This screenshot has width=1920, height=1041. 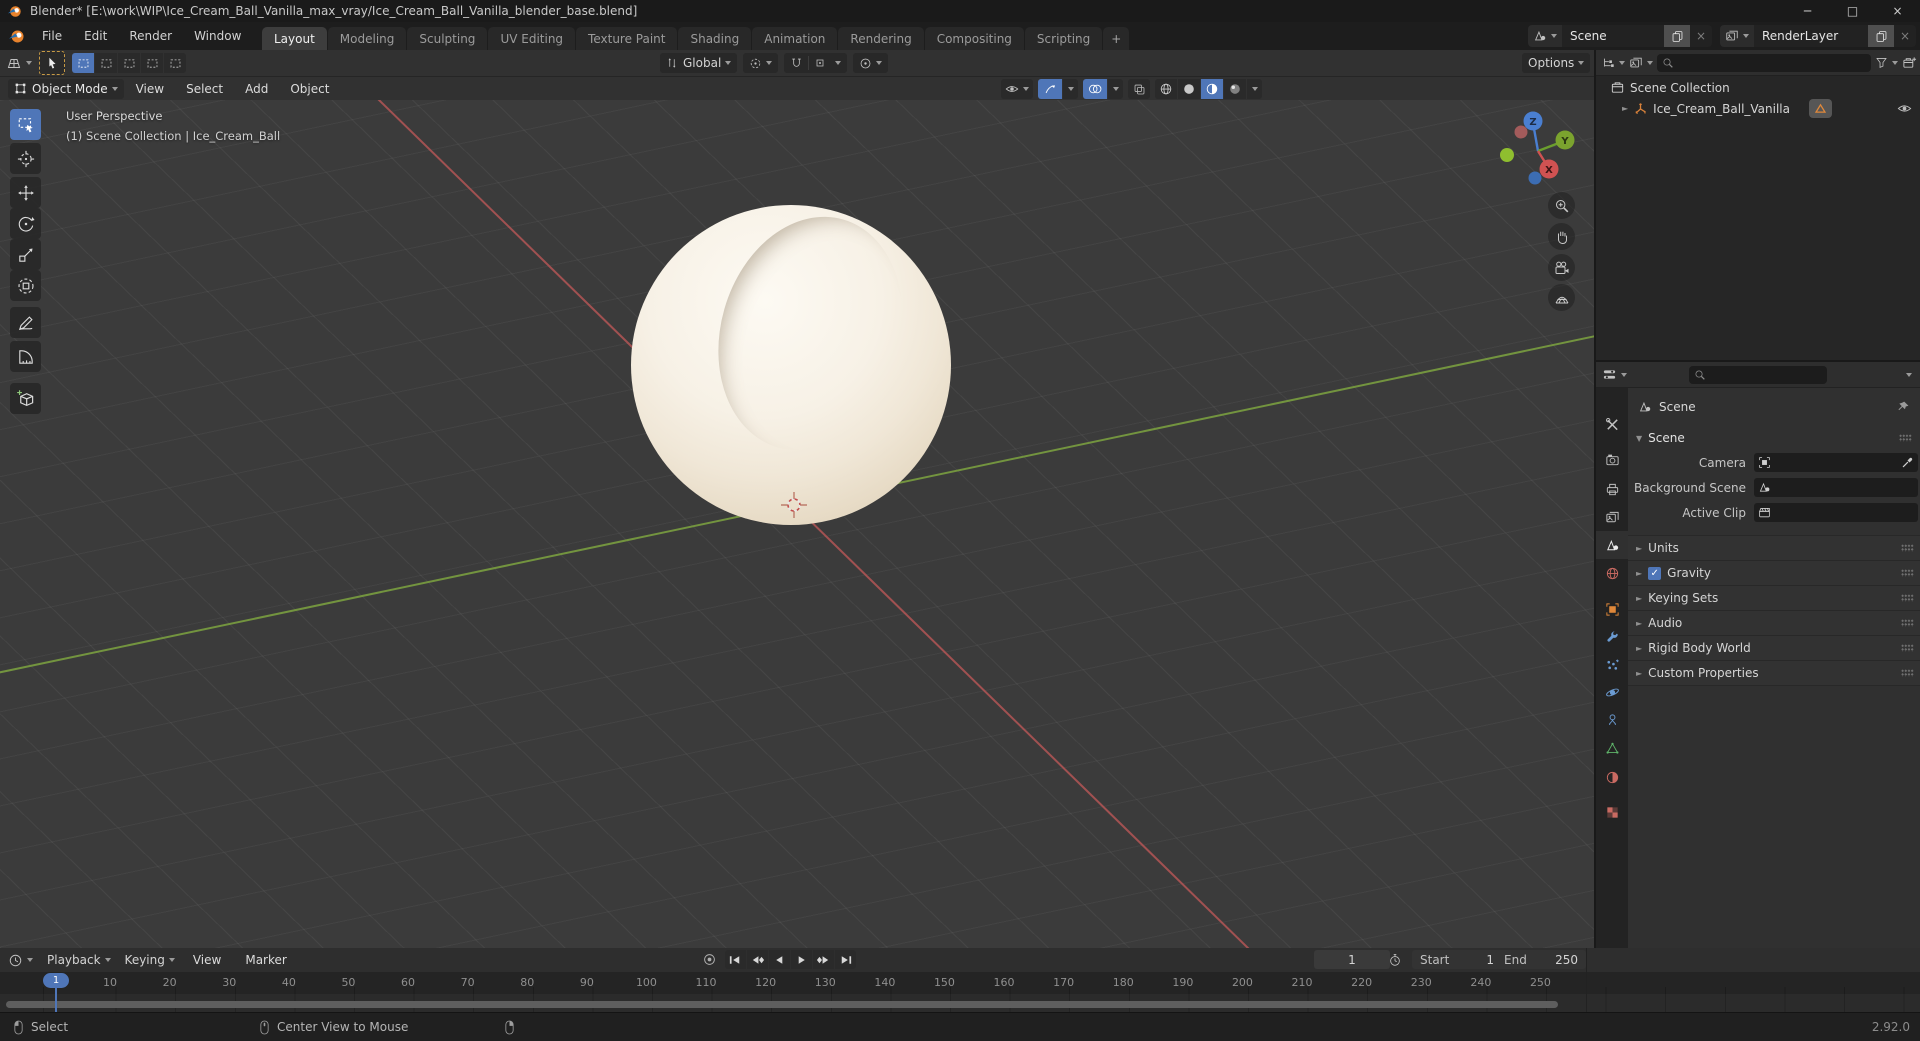 I want to click on menu-object: Object, so click(x=309, y=89).